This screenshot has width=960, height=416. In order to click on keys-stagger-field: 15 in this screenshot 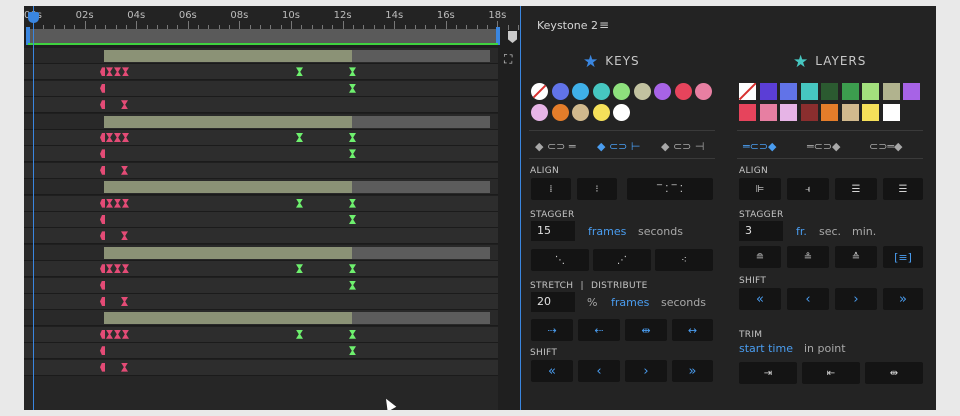, I will do `click(553, 231)`.